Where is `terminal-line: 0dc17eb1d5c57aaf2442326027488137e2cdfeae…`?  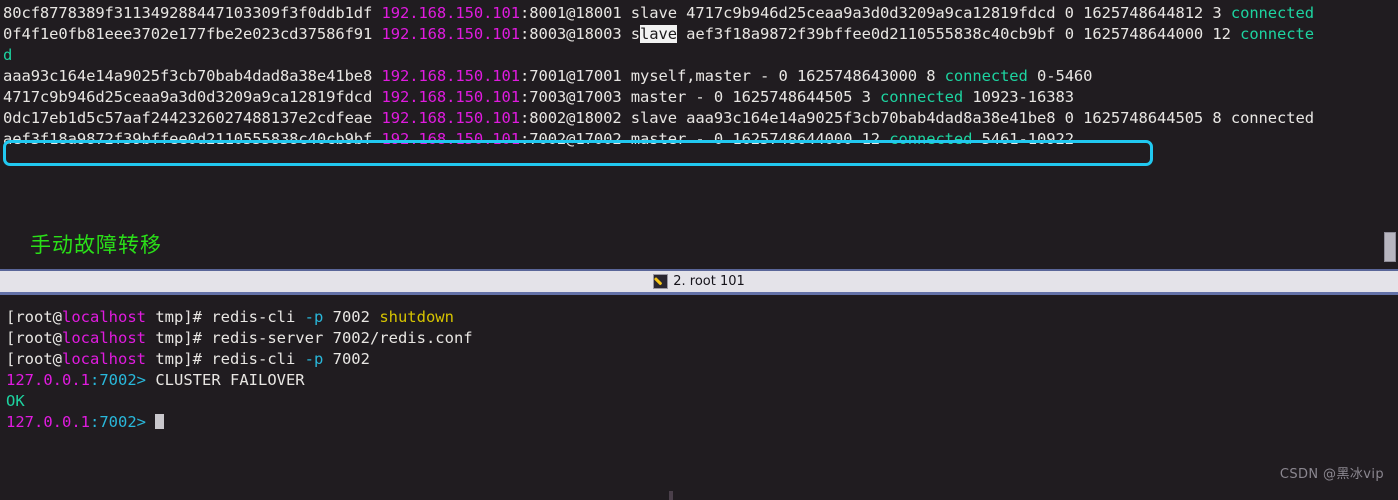
terminal-line: 0dc17eb1d5c57aaf2442326027488137e2cdfeae… is located at coordinates (700, 118).